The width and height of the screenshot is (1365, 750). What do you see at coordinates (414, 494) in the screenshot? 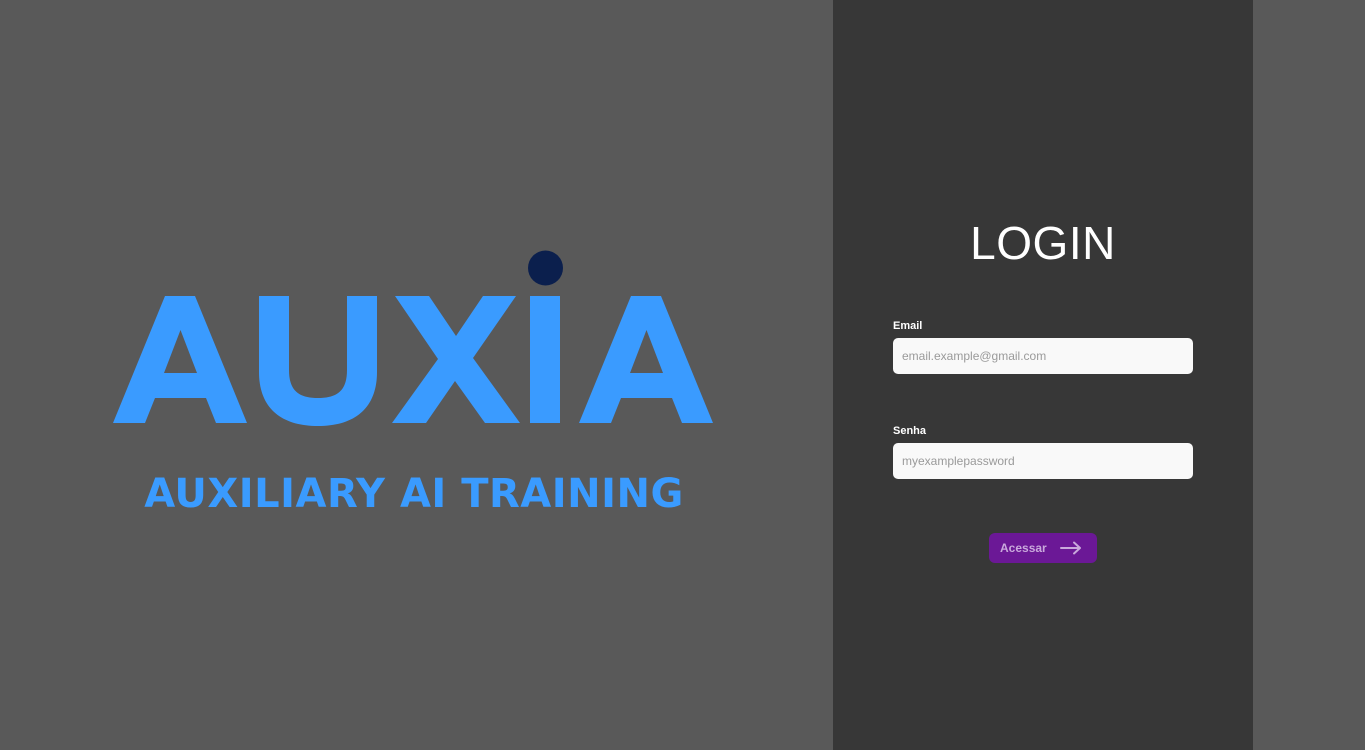
I see `brand-tagline: AUXILIARY AI TRAINING` at bounding box center [414, 494].